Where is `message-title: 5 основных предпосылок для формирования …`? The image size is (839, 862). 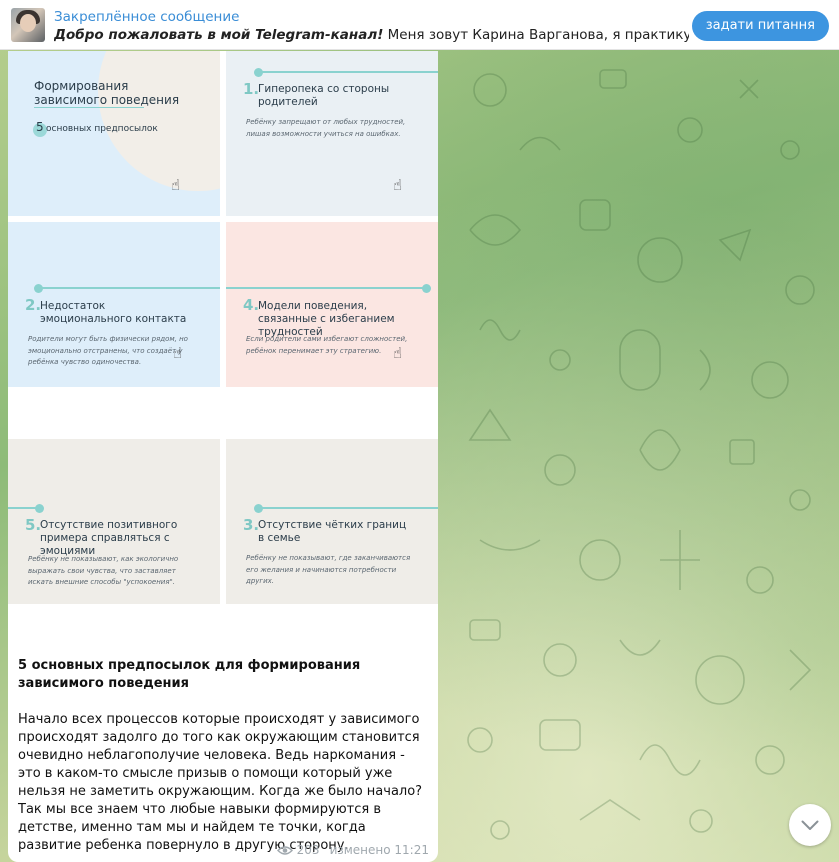
message-title: 5 основных предпосылок для формирования … is located at coordinates (189, 674).